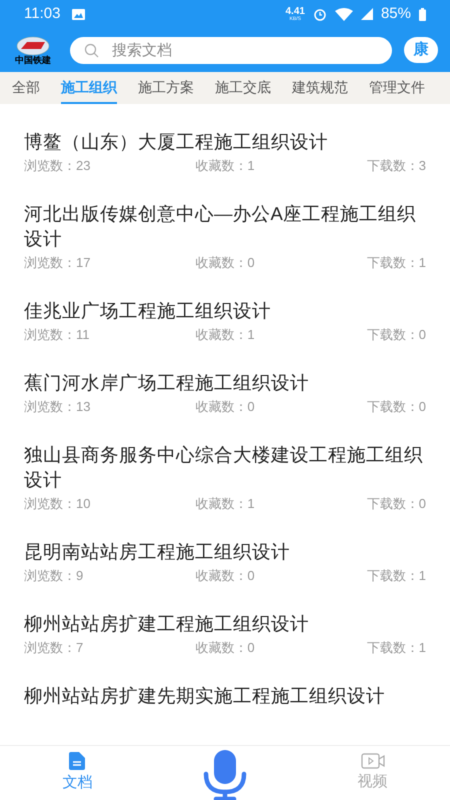 Image resolution: width=450 pixels, height=800 pixels. What do you see at coordinates (243, 88) in the screenshot?
I see `category-tab: 施工交底` at bounding box center [243, 88].